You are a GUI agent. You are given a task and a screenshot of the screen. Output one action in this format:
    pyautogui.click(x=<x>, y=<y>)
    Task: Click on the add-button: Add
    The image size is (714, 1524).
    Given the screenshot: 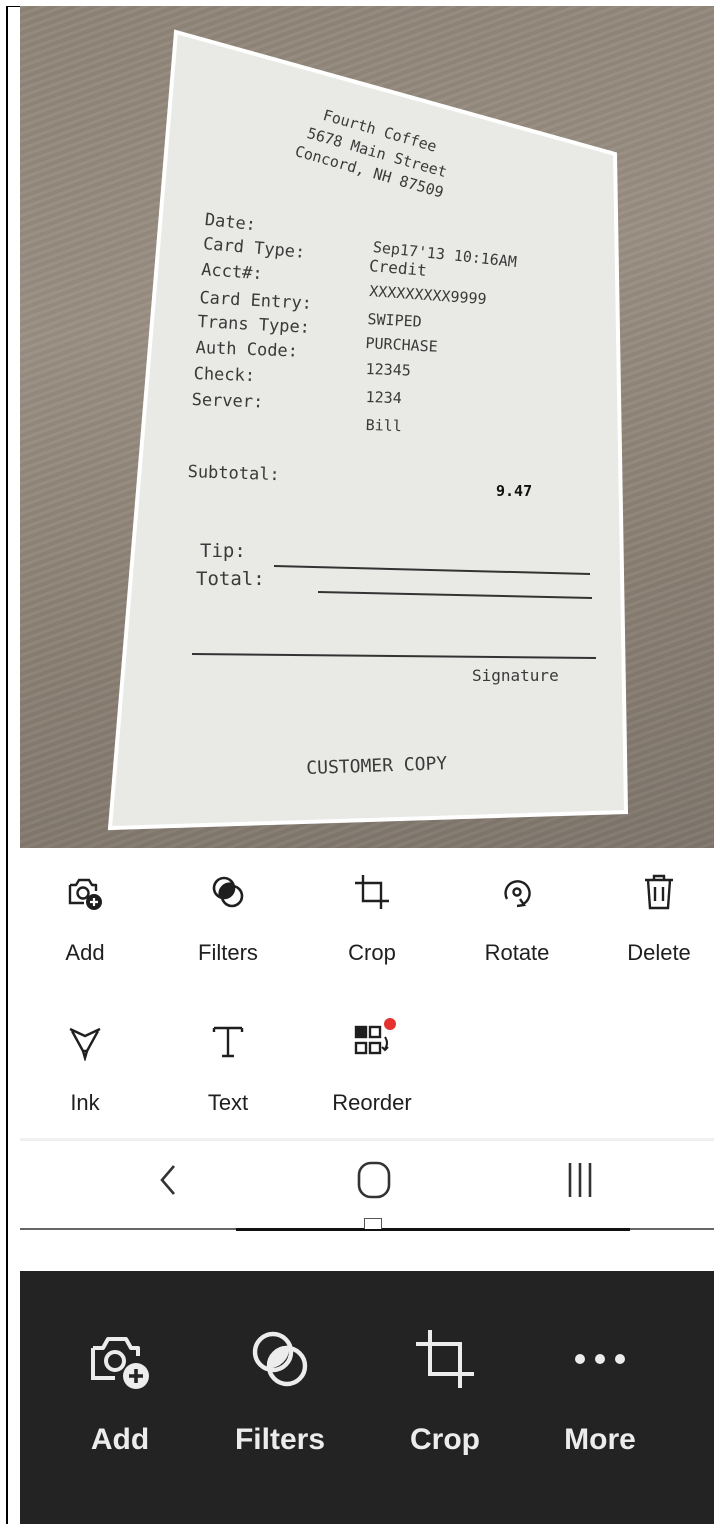 What is the action you would take?
    pyautogui.click(x=85, y=918)
    